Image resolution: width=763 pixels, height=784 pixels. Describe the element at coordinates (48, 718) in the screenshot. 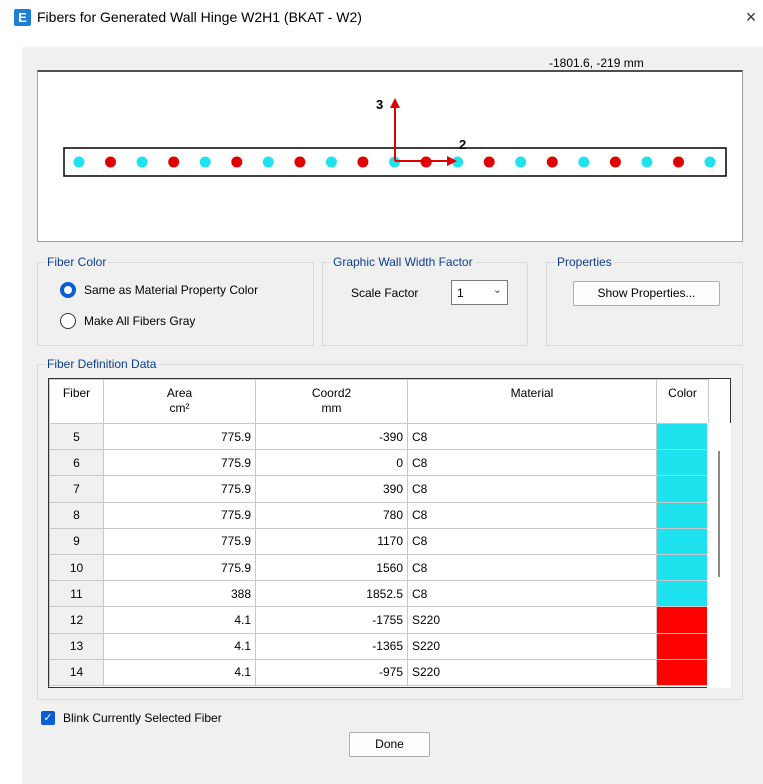

I see `blink-fiber-checkbox: ✓` at that location.